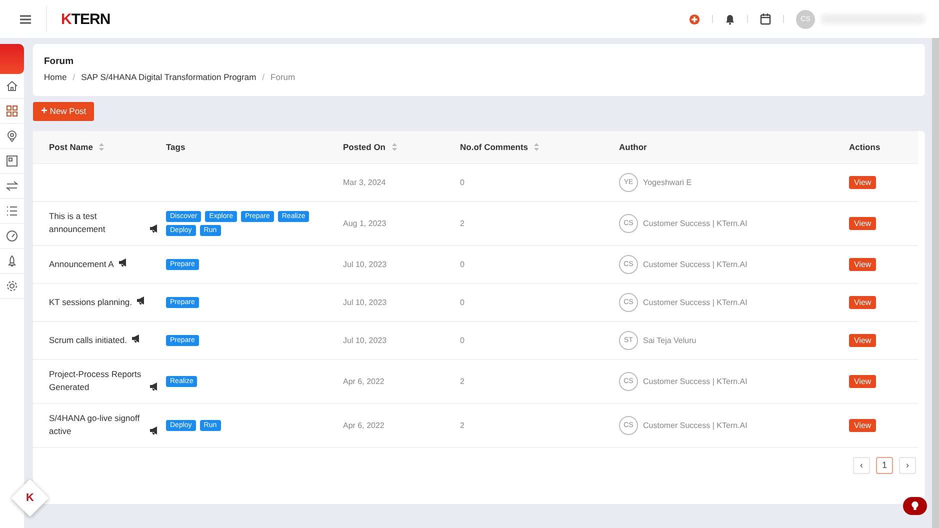  I want to click on post-name: S/4HANA go-live signoff active, so click(97, 425).